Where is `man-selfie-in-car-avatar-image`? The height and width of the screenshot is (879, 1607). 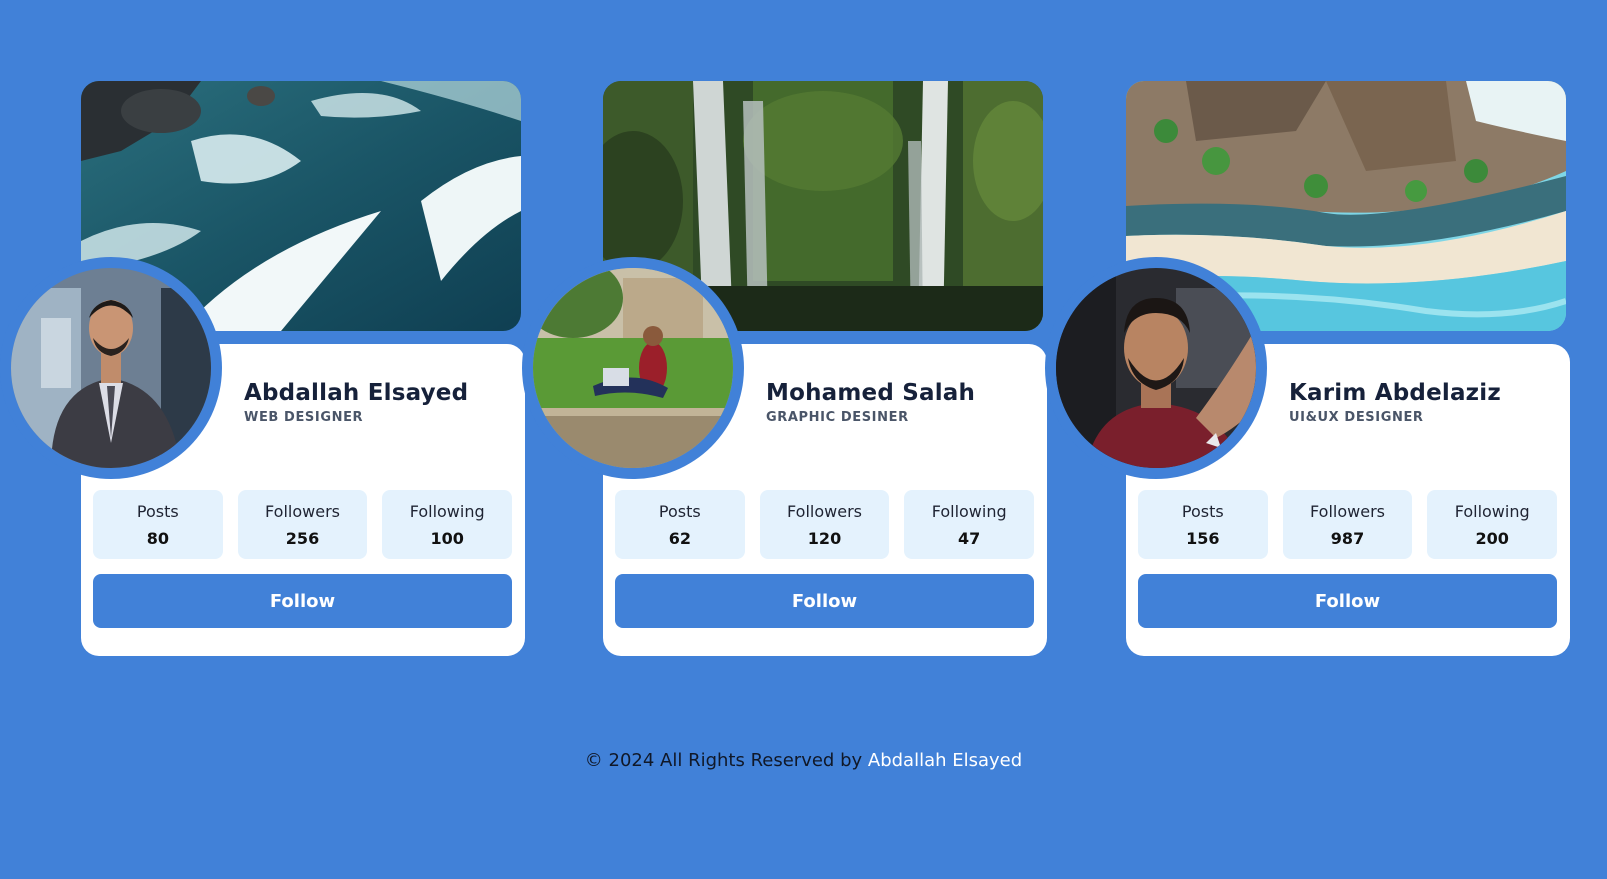 man-selfie-in-car-avatar-image is located at coordinates (1156, 368).